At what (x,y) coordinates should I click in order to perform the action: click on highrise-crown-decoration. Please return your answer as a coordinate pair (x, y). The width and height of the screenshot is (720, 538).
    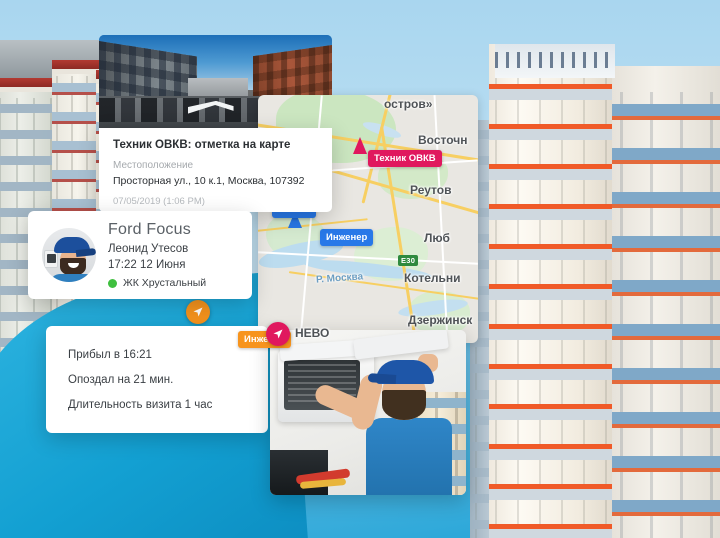
    Looking at the image, I should click on (555, 61).